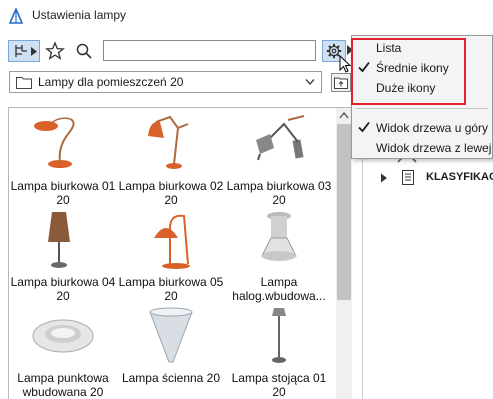 Image resolution: width=493 pixels, height=399 pixels. I want to click on menu-item-widok-drzewa-u-gory: Widok drzewa u góry, so click(422, 128).